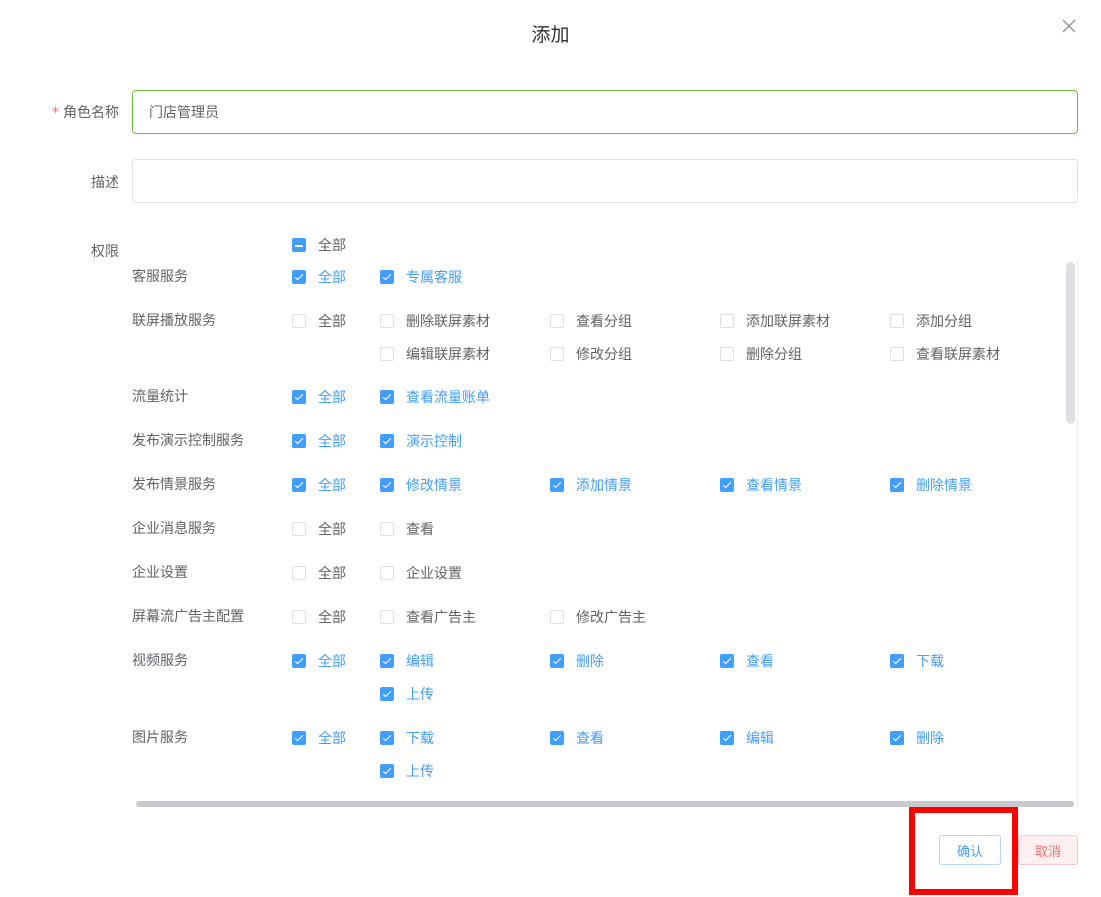 The width and height of the screenshot is (1101, 897). What do you see at coordinates (598, 617) in the screenshot?
I see `permission-item-checkbox: 修改广告主` at bounding box center [598, 617].